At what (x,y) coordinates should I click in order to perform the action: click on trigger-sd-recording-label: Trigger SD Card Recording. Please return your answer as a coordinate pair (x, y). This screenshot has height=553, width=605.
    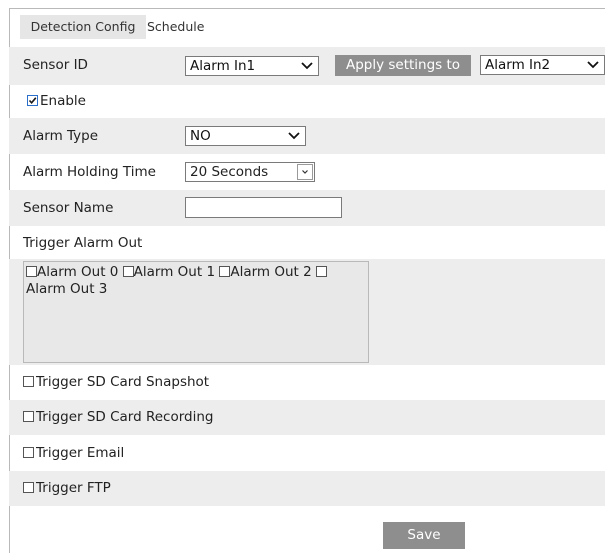
    Looking at the image, I should click on (125, 417).